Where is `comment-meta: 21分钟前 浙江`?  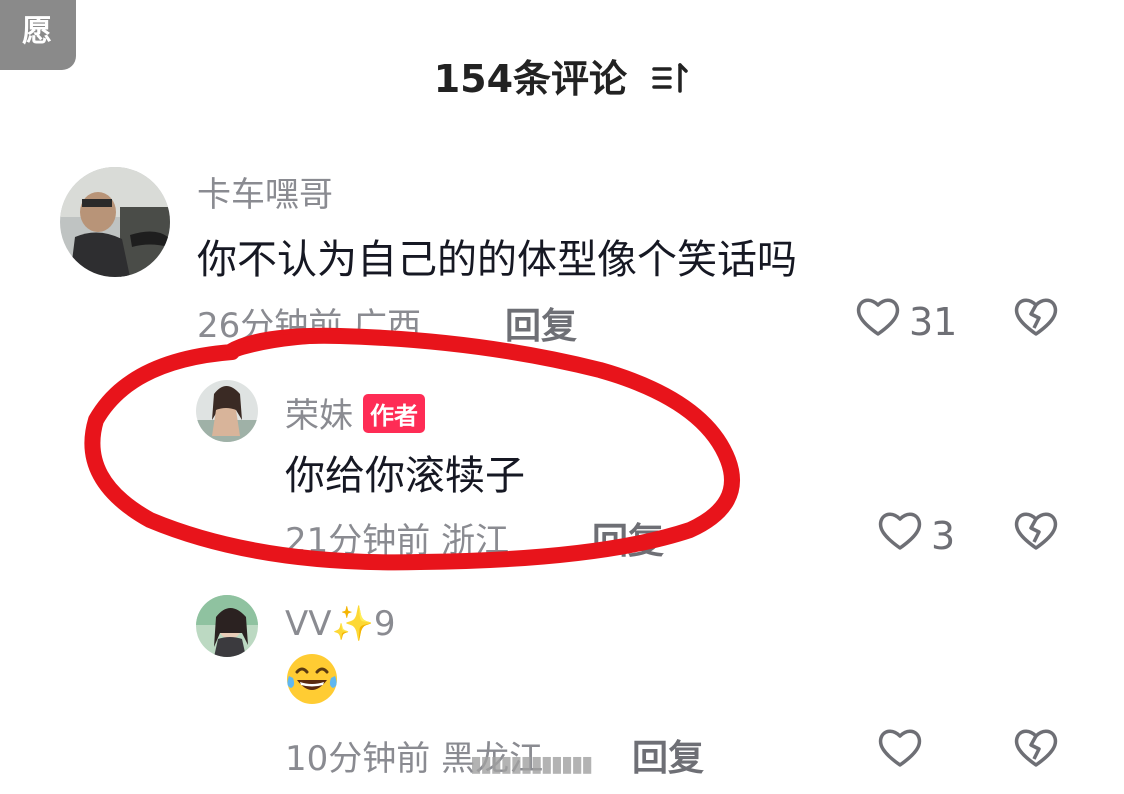
comment-meta: 21分钟前 浙江 is located at coordinates (397, 537).